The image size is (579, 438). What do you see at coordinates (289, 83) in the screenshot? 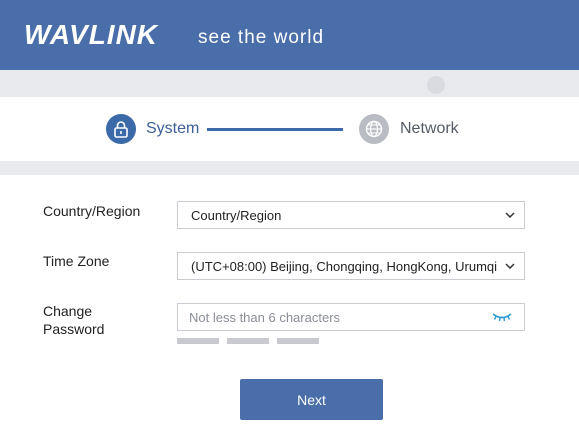
I see `header-divider-band` at bounding box center [289, 83].